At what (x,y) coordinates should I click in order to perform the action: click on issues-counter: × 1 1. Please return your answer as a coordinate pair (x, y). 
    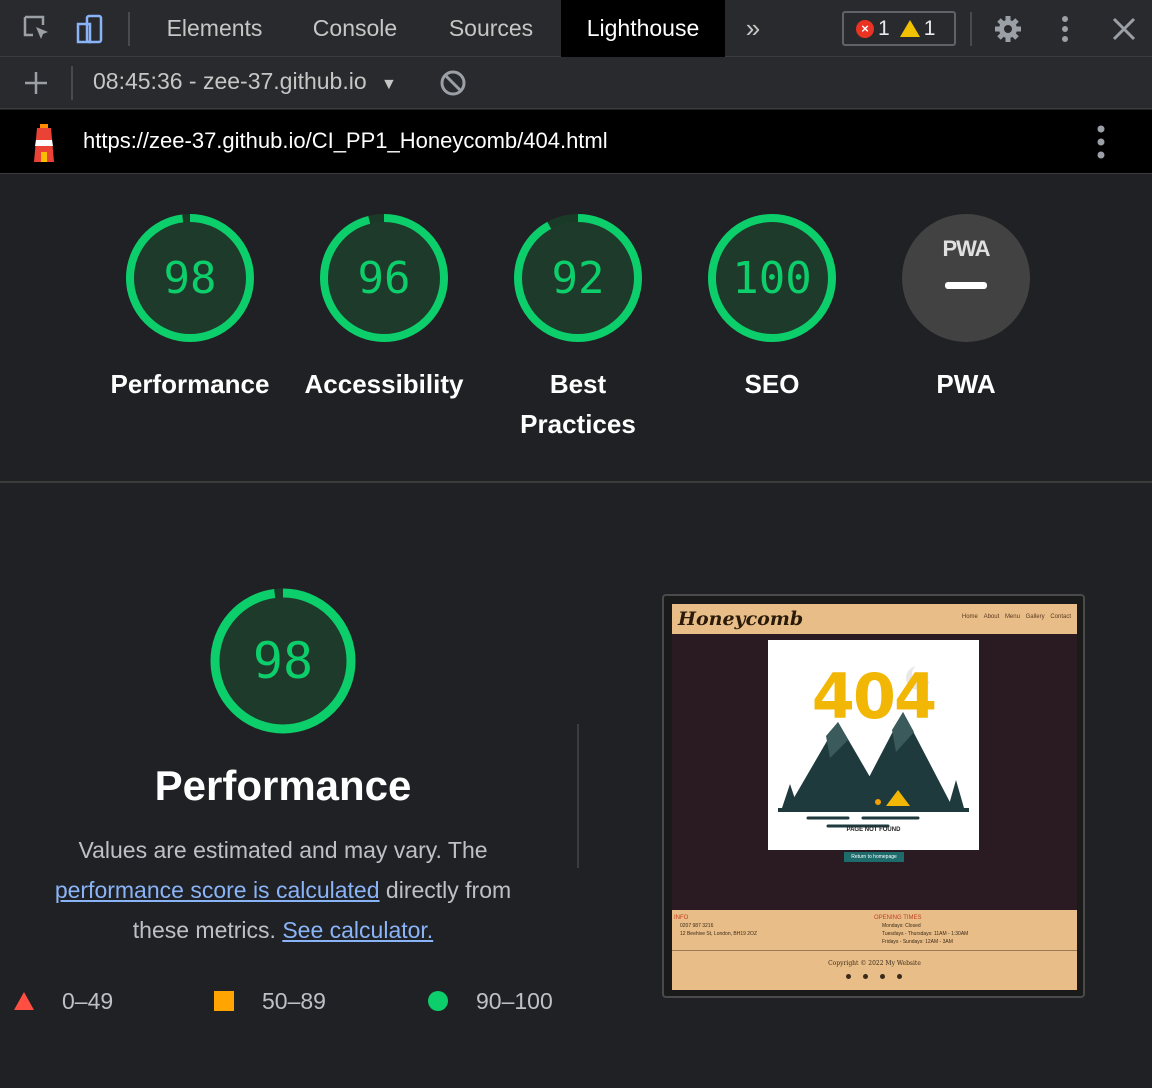
    Looking at the image, I should click on (899, 28).